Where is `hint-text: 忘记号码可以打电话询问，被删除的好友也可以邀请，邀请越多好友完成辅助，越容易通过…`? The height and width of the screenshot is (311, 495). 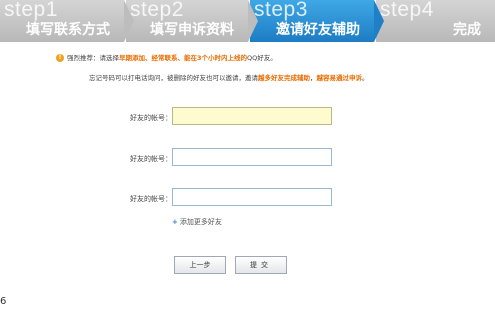 hint-text: 忘记号码可以打电话询问，被删除的好友也可以邀请，邀请越多好友完成辅助，越容易通过… is located at coordinates (284, 77).